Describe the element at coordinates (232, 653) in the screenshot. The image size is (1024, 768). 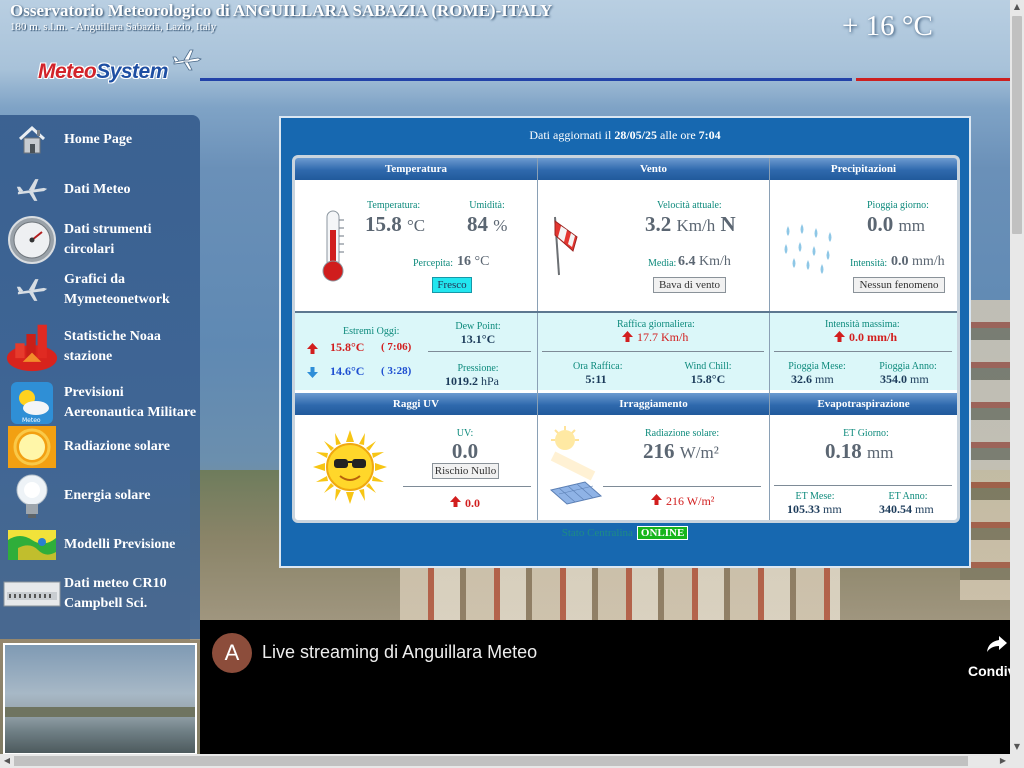
I see `channel-avatar: A` at that location.